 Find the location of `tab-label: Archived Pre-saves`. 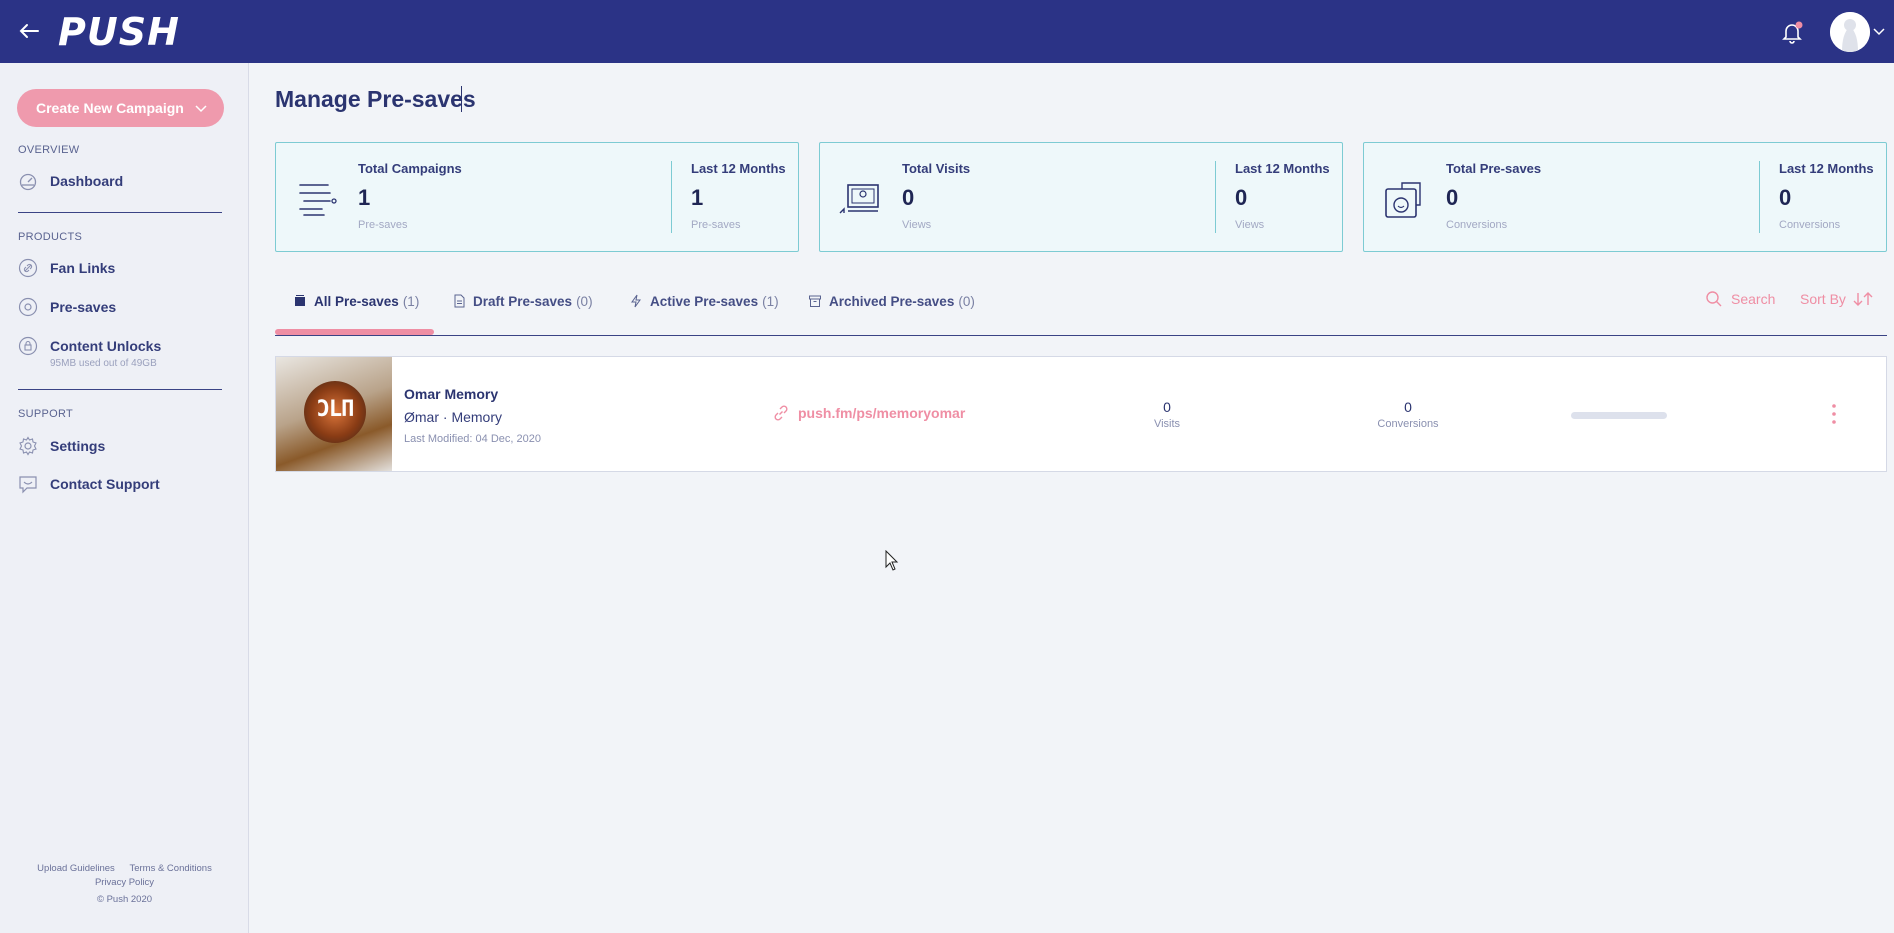

tab-label: Archived Pre-saves is located at coordinates (892, 301).